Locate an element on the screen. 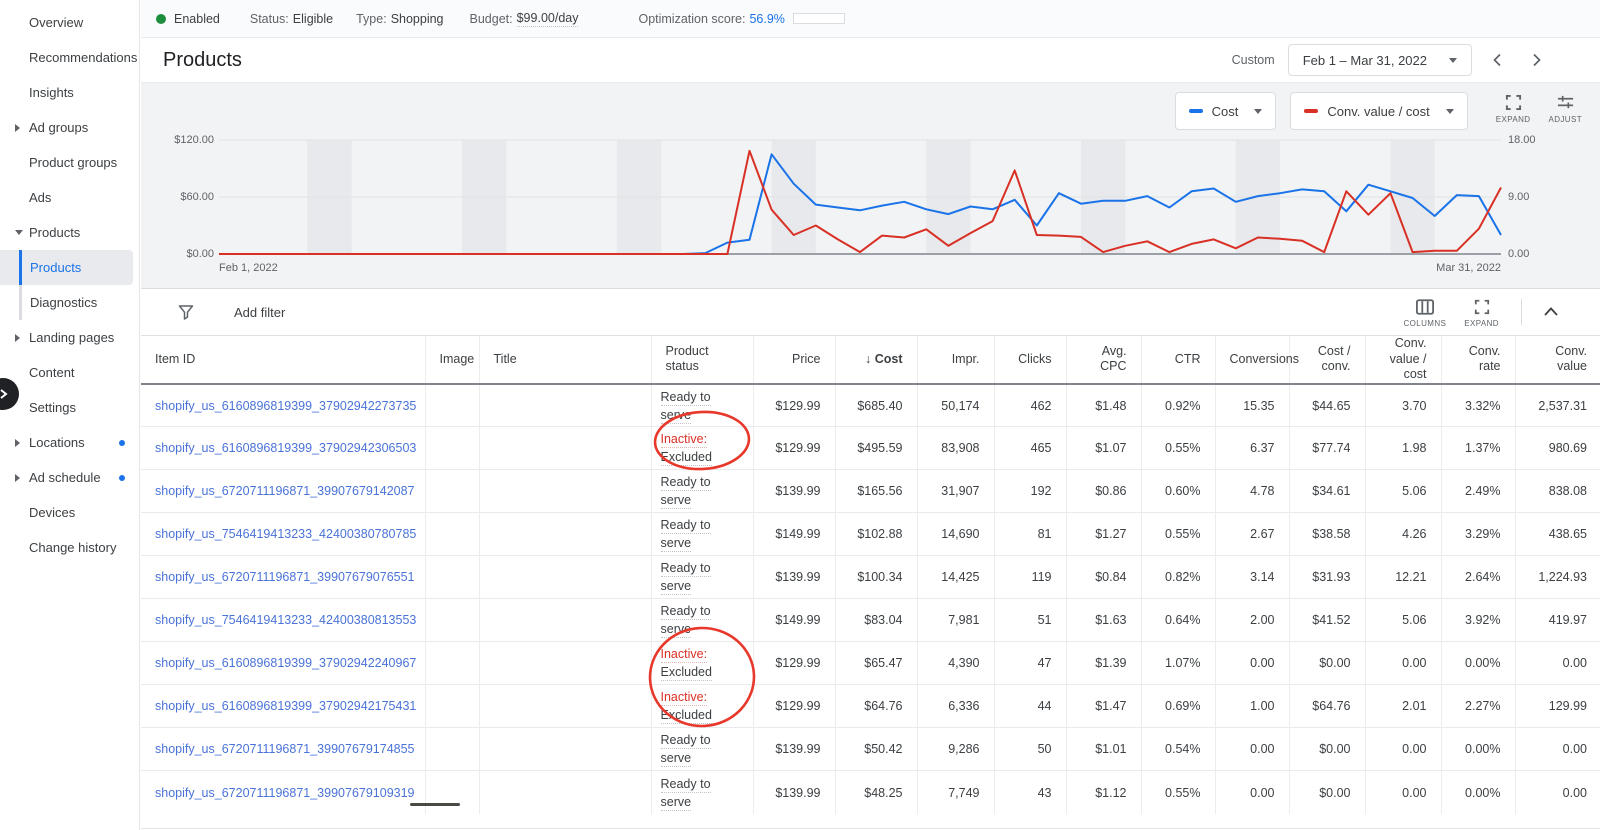  column-header-item-id: Item ID is located at coordinates (283, 360).